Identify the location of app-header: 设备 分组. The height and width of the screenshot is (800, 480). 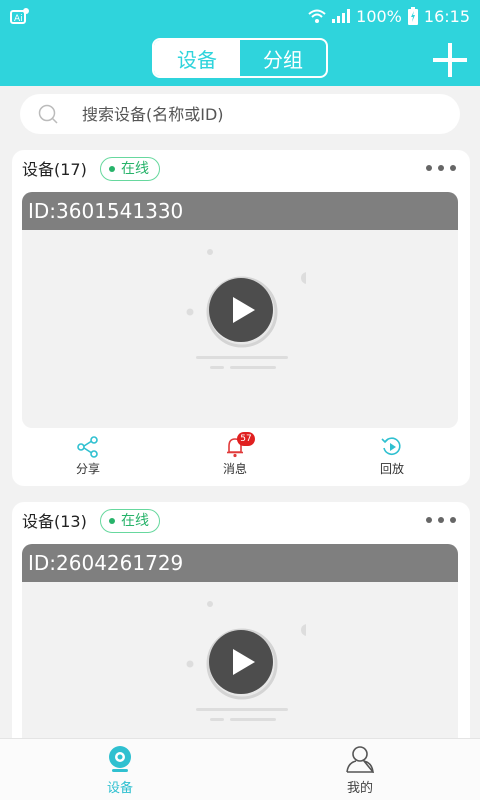
(240, 59).